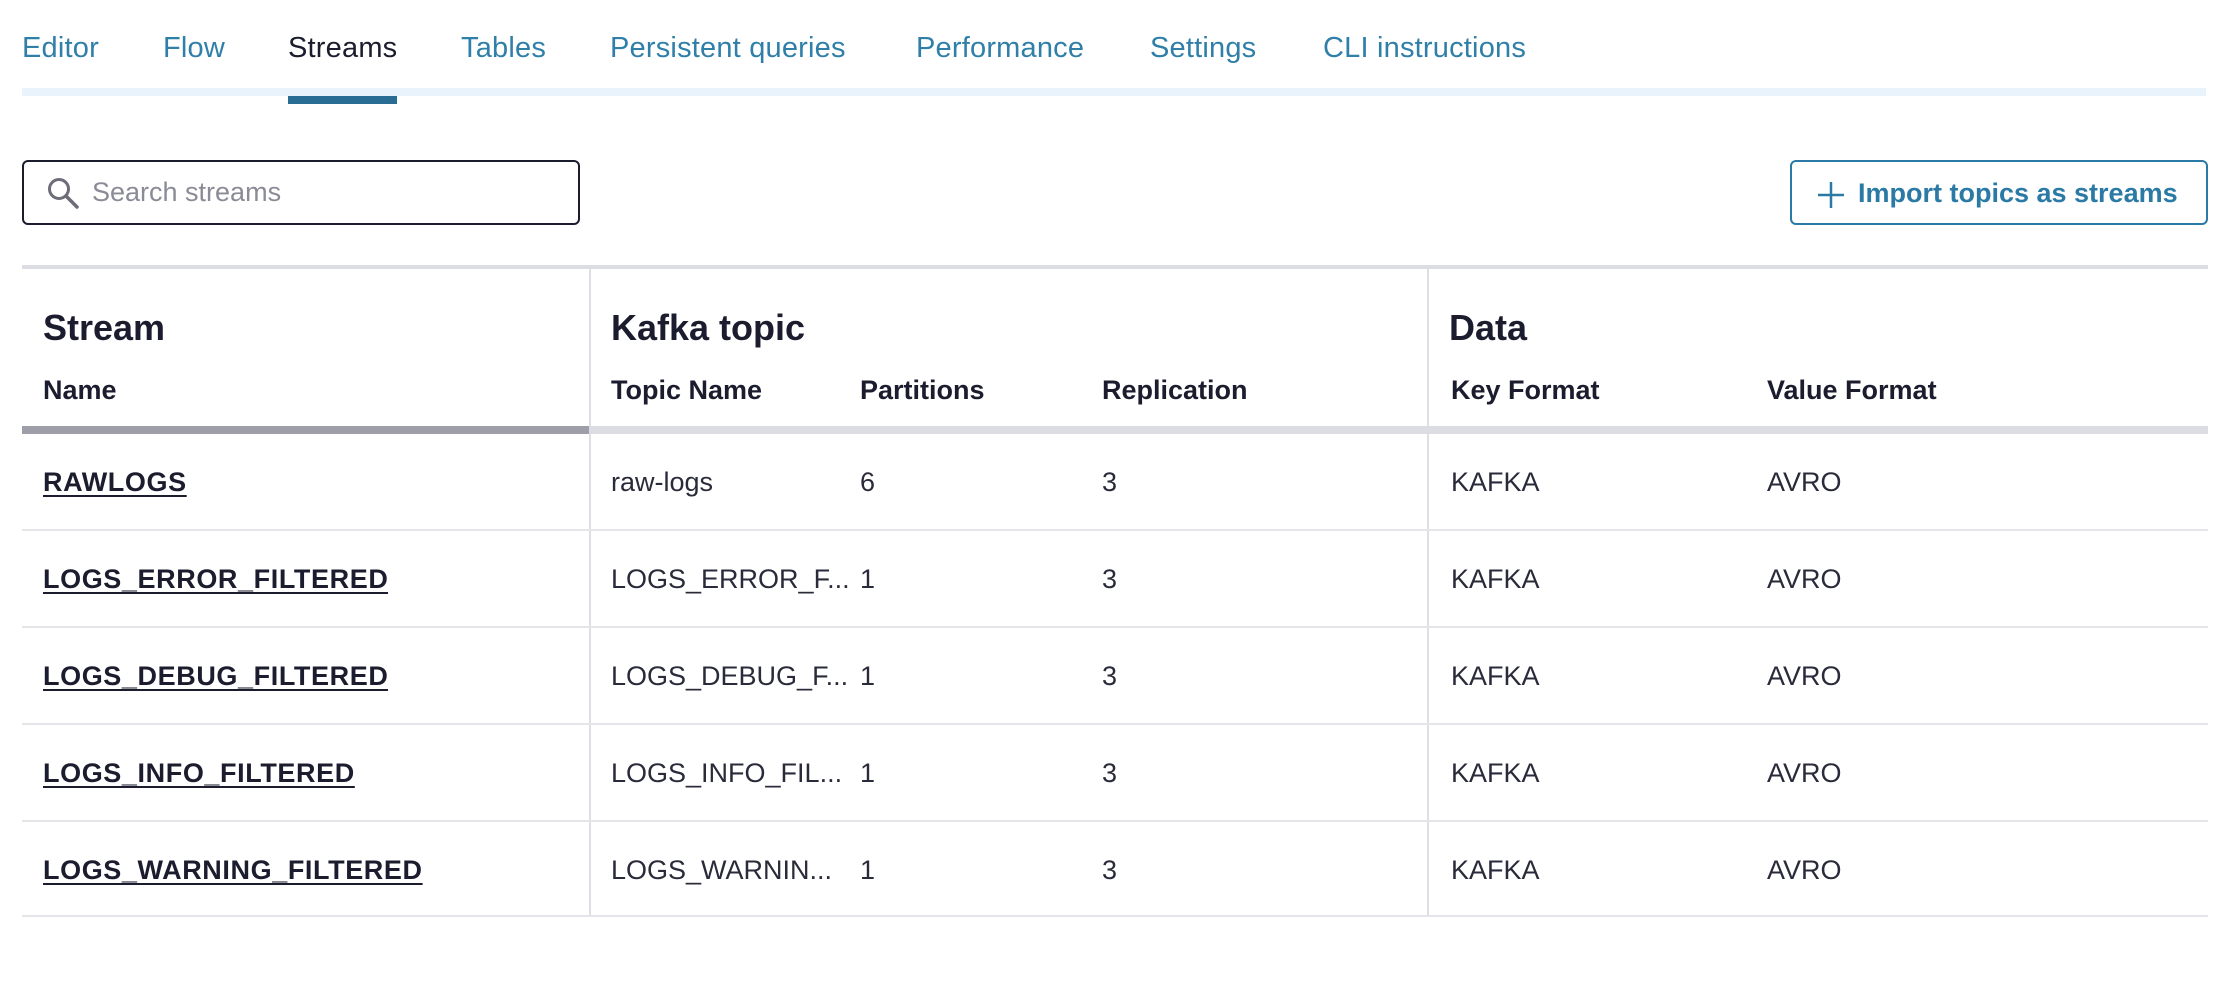 This screenshot has width=2226, height=992. I want to click on import-topics-button: Import topics as streams, so click(1999, 192).